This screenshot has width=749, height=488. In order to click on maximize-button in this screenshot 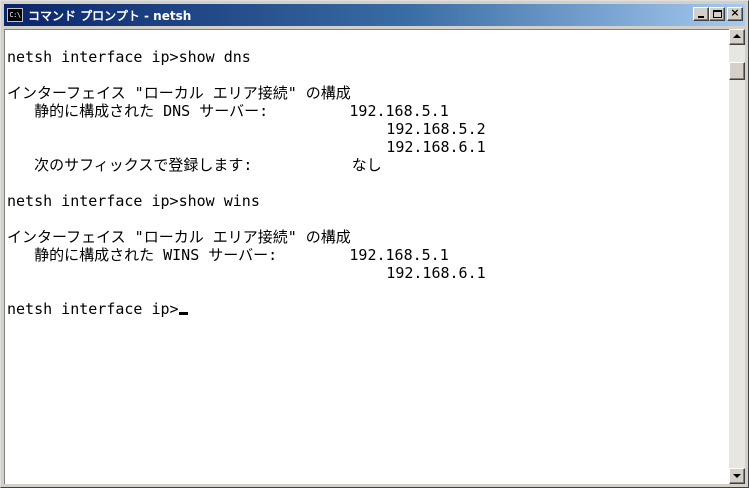, I will do `click(717, 14)`.